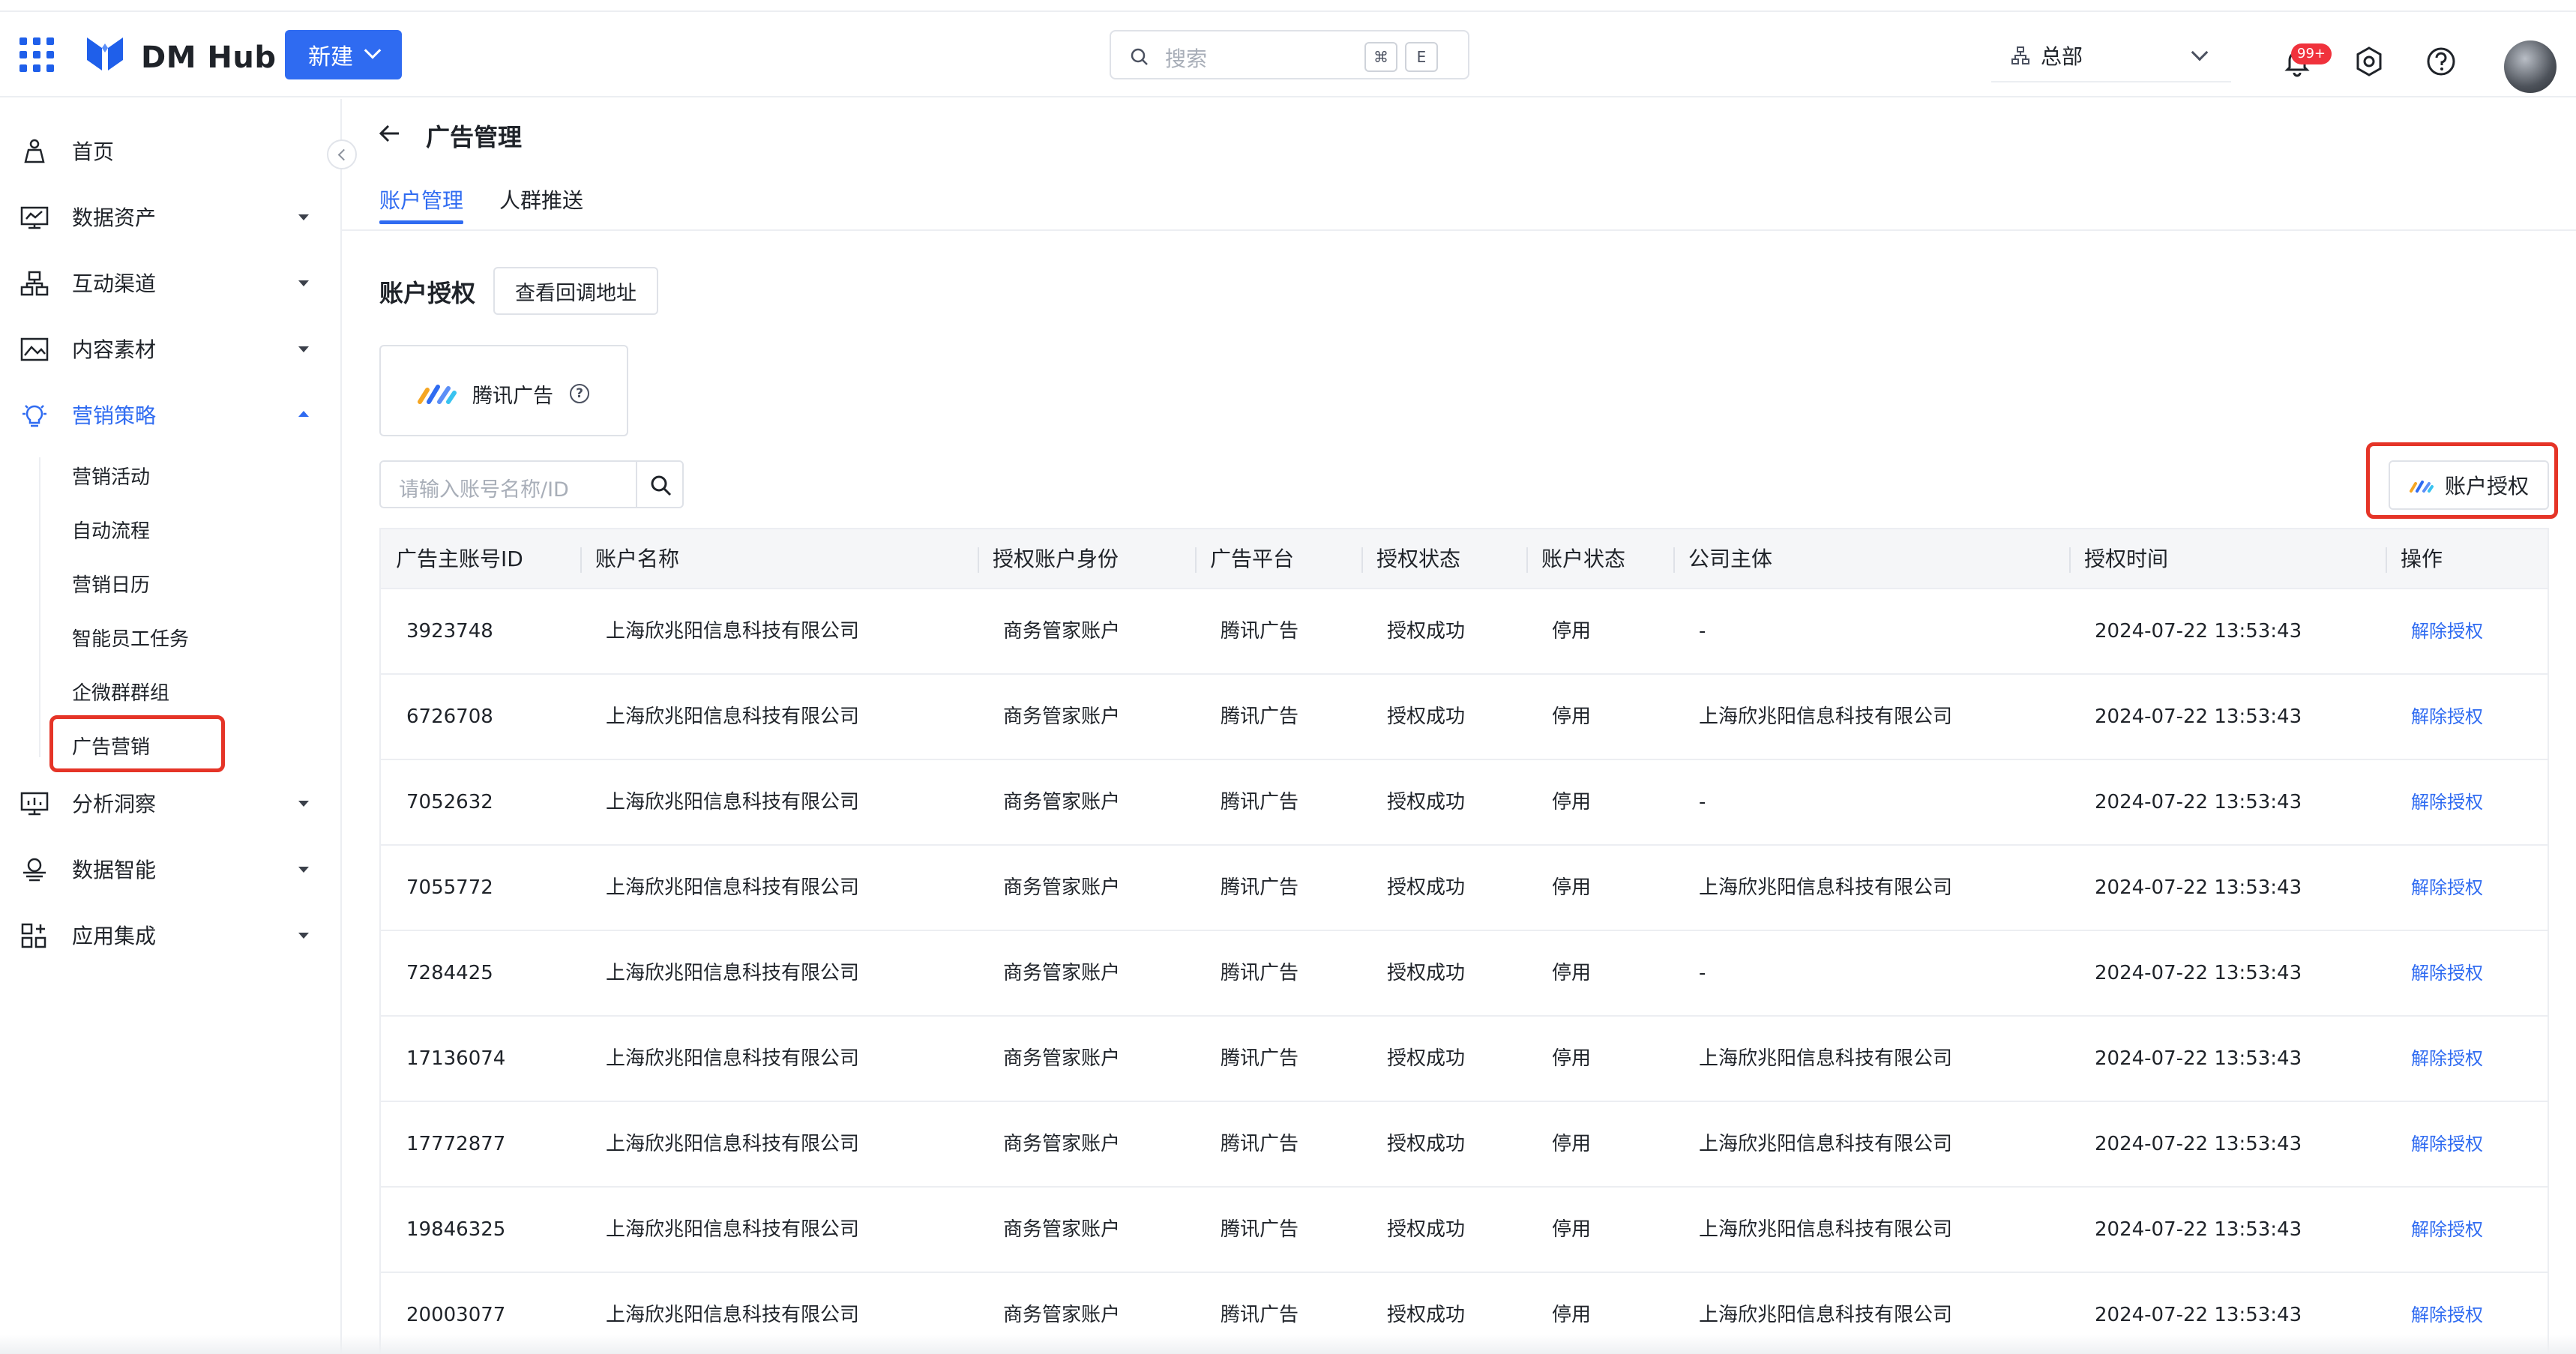 The height and width of the screenshot is (1354, 2576). I want to click on account-search-placeholder: 请输入账号名称/ID, so click(484, 490).